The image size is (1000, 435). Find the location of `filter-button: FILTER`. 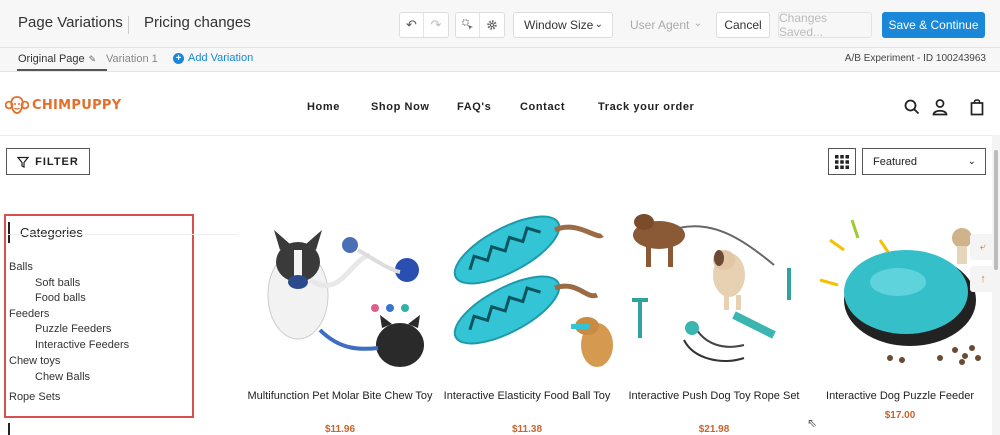

filter-button: FILTER is located at coordinates (48, 161).